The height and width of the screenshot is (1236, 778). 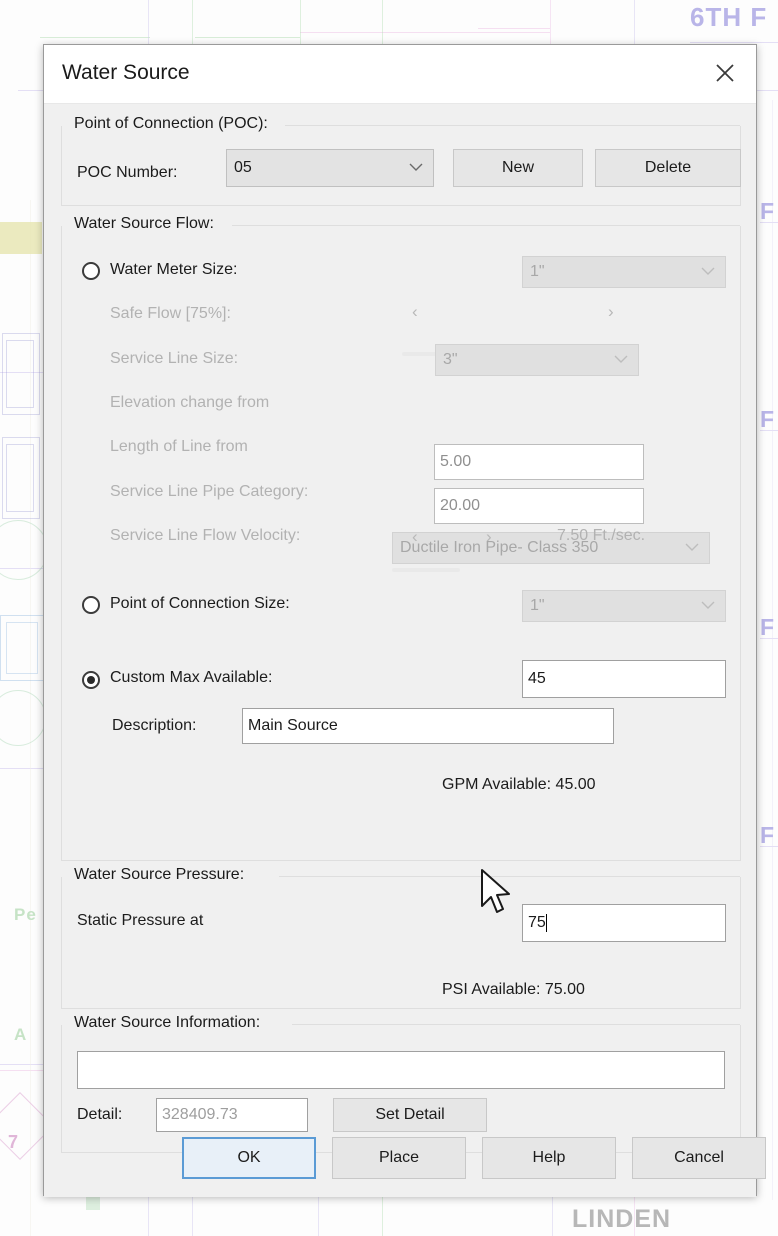 What do you see at coordinates (91, 271) in the screenshot?
I see `water-meter-size-radio` at bounding box center [91, 271].